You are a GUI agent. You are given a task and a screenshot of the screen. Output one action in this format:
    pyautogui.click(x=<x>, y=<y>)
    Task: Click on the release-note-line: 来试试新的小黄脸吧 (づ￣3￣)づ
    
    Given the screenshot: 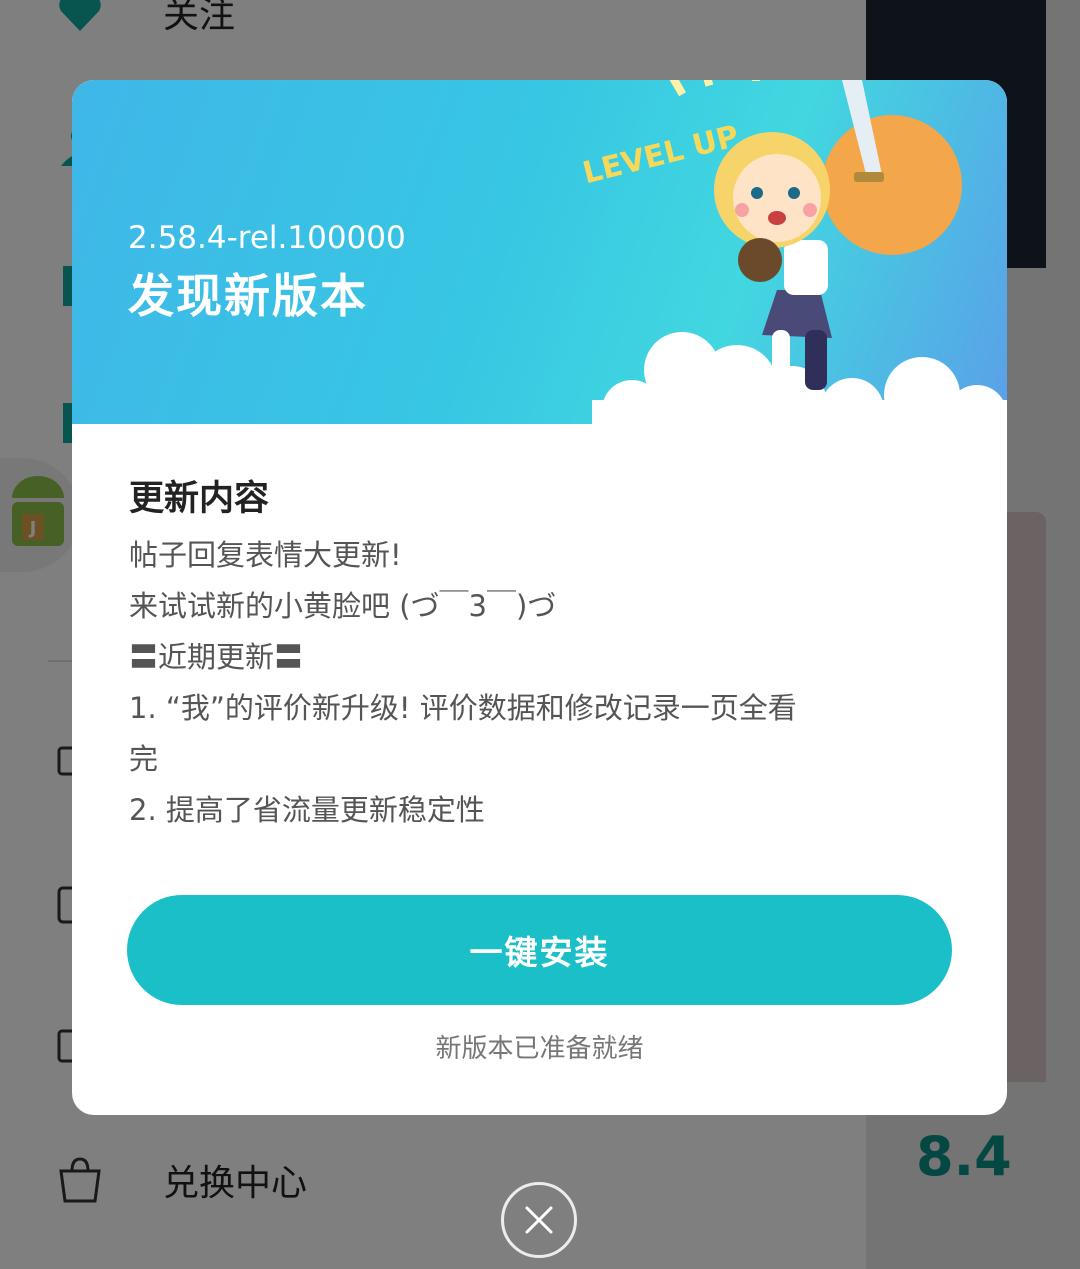 What is the action you would take?
    pyautogui.click(x=343, y=606)
    